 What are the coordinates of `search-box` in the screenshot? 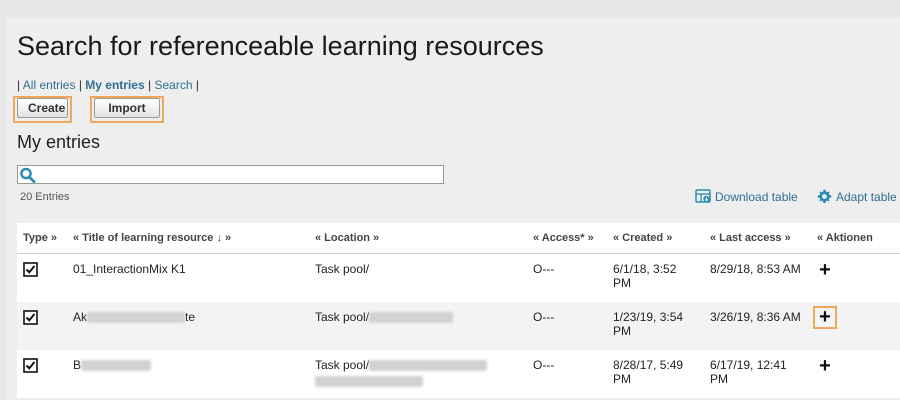 It's located at (230, 175).